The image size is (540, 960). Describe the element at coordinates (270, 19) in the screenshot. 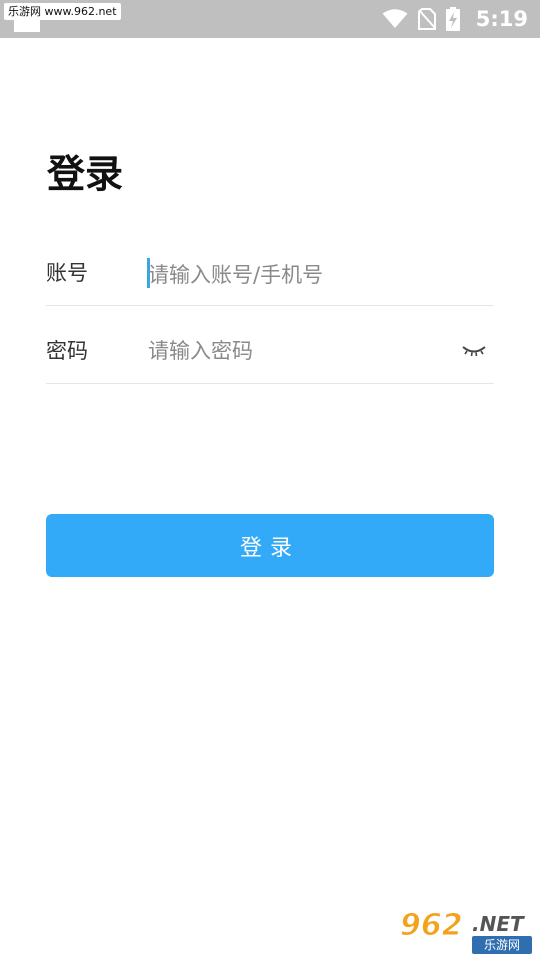

I see `status-bar: 乐游网 www.962.net 5:19` at that location.